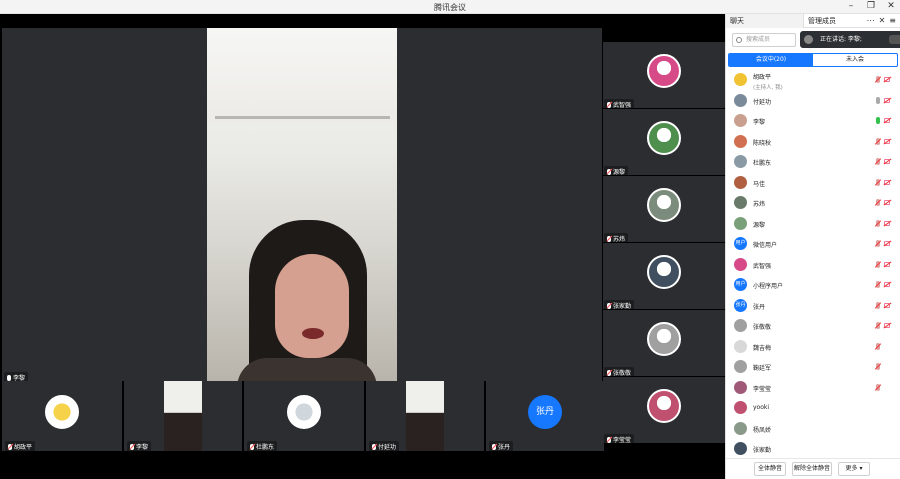  Describe the element at coordinates (811, 183) in the screenshot. I see `participant-row: 马佳` at that location.